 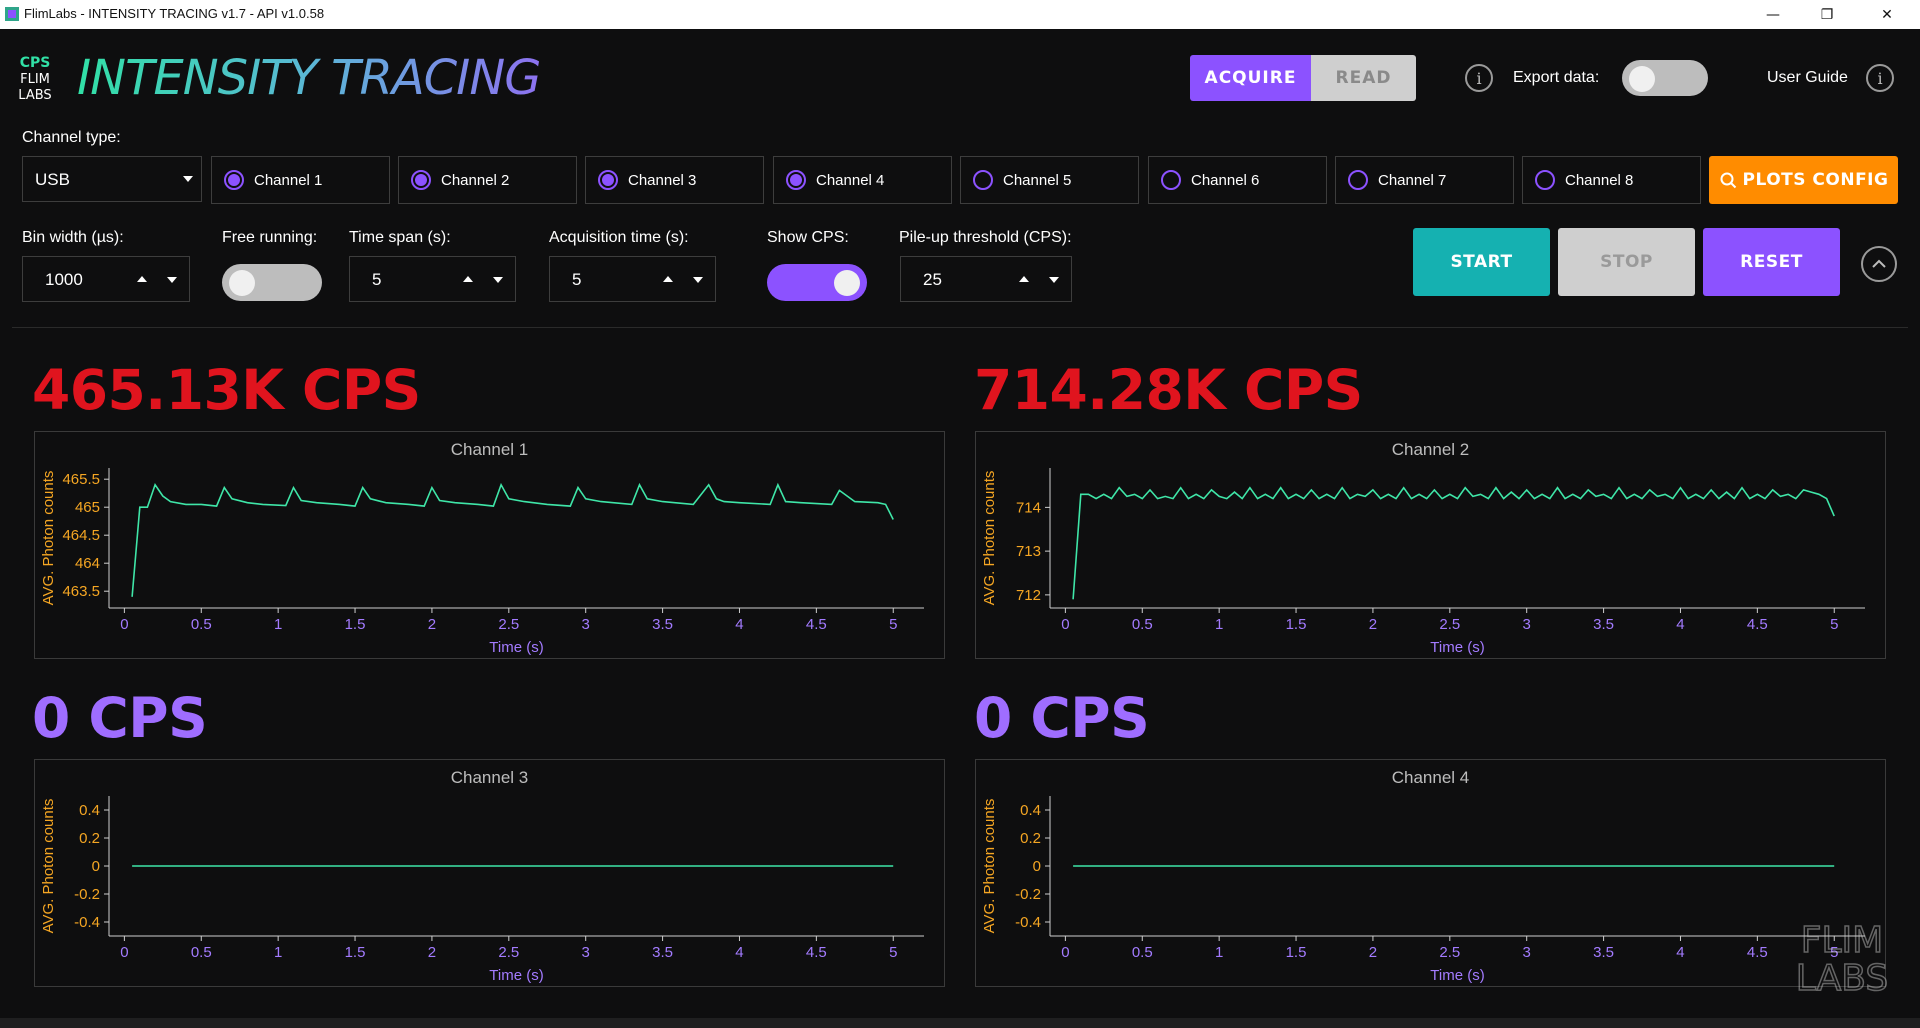 What do you see at coordinates (201, 624) in the screenshot?
I see `x-tick-label: 0.5` at bounding box center [201, 624].